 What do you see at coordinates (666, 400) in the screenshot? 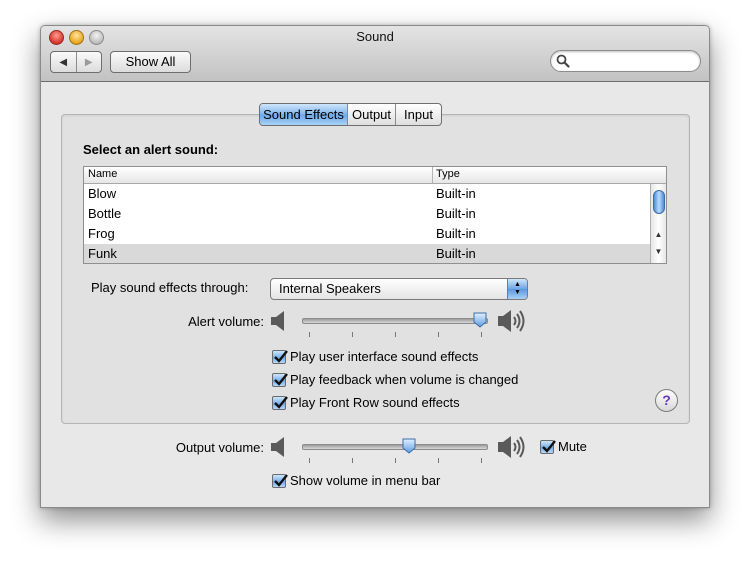
I see `help-button: ?` at bounding box center [666, 400].